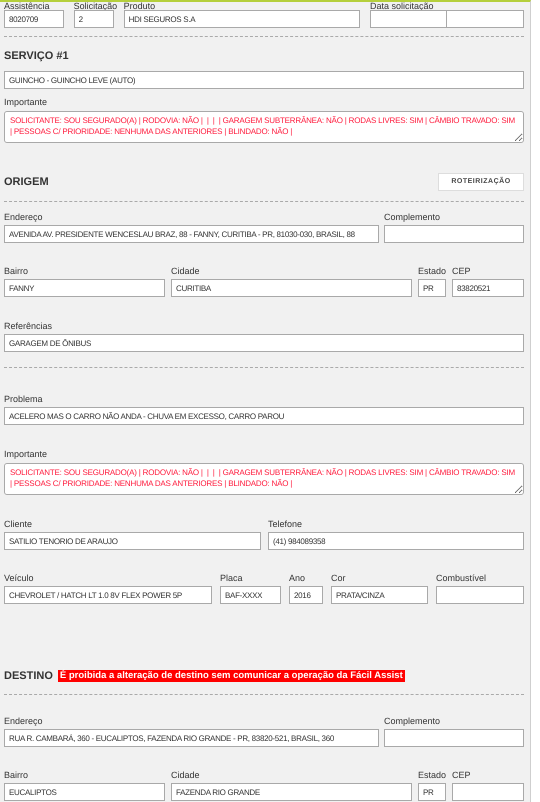  I want to click on field-label: Cor, so click(338, 578).